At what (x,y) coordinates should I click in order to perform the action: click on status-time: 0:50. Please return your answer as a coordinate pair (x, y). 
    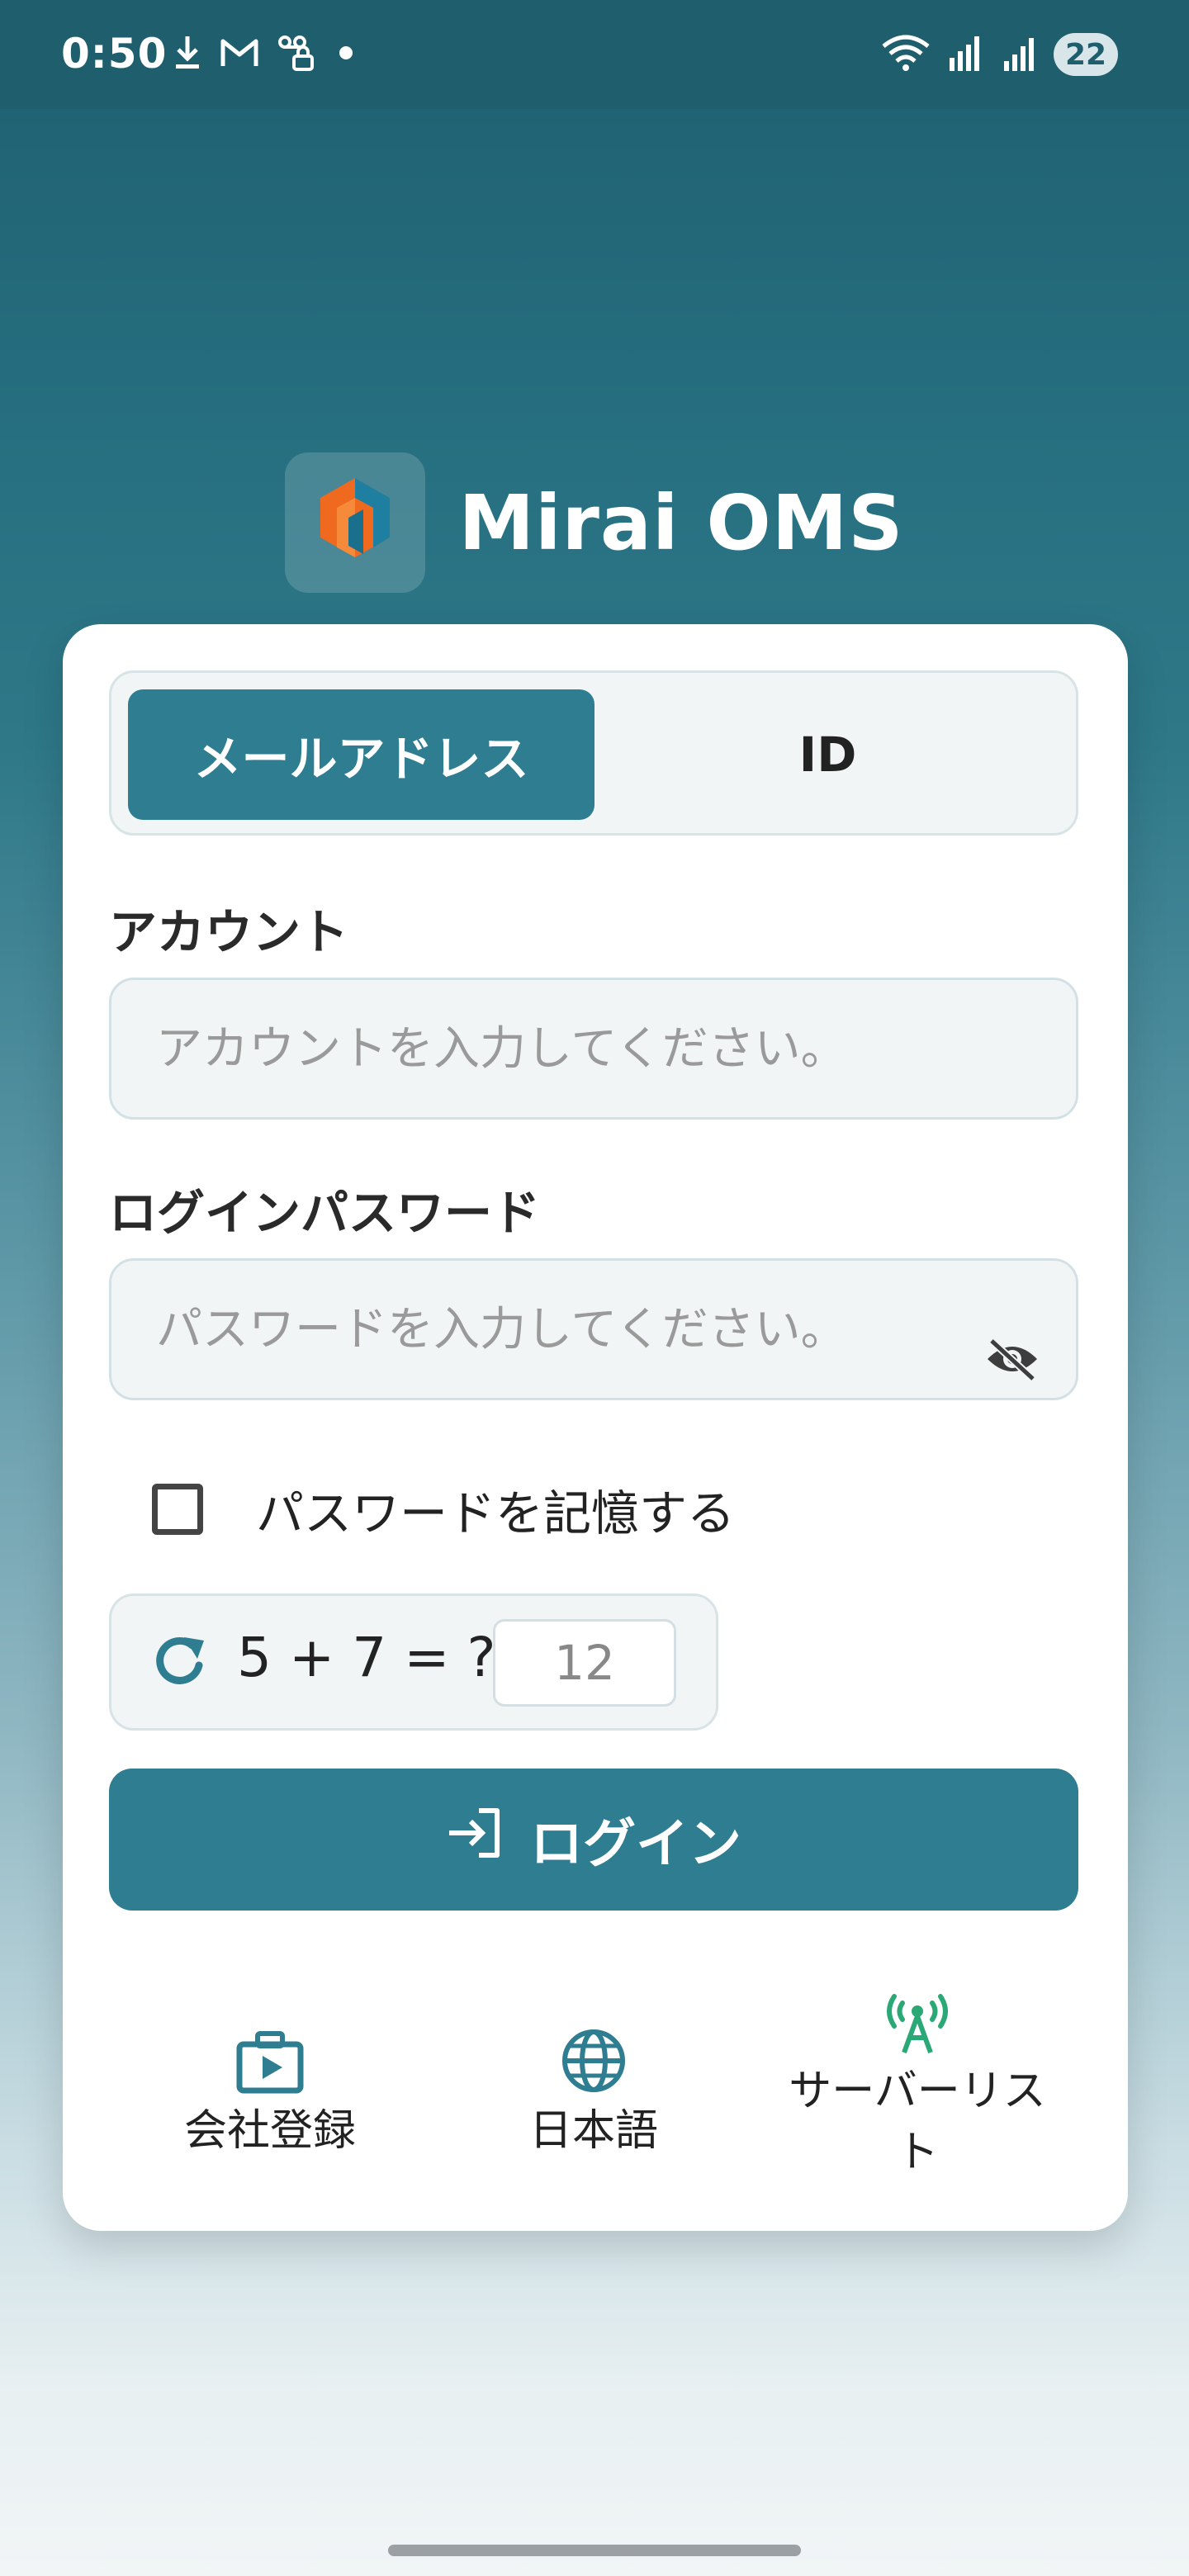
    Looking at the image, I should click on (114, 54).